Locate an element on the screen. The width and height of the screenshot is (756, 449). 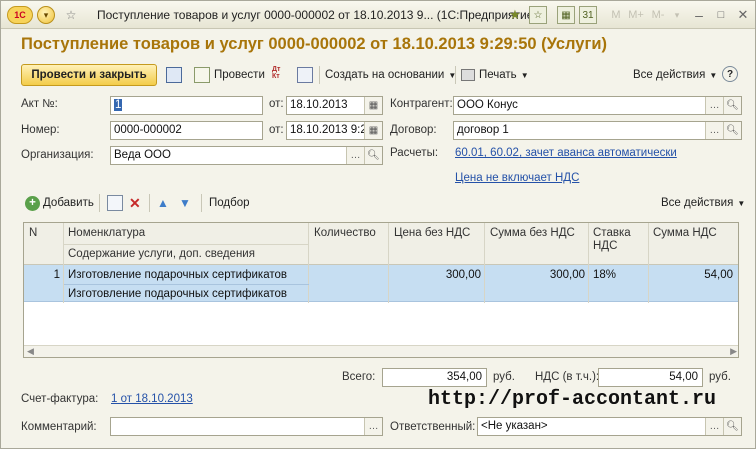
cell-price: 300,00 is located at coordinates (435, 275).